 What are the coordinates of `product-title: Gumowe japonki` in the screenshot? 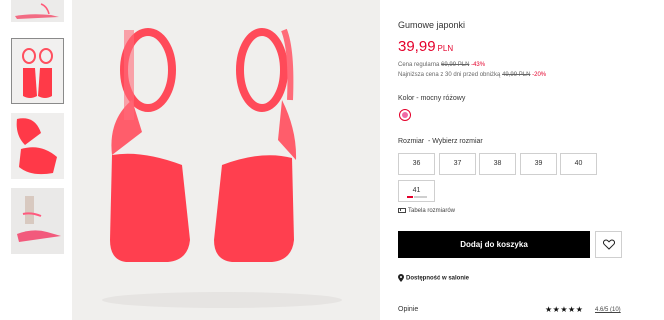 It's located at (432, 25).